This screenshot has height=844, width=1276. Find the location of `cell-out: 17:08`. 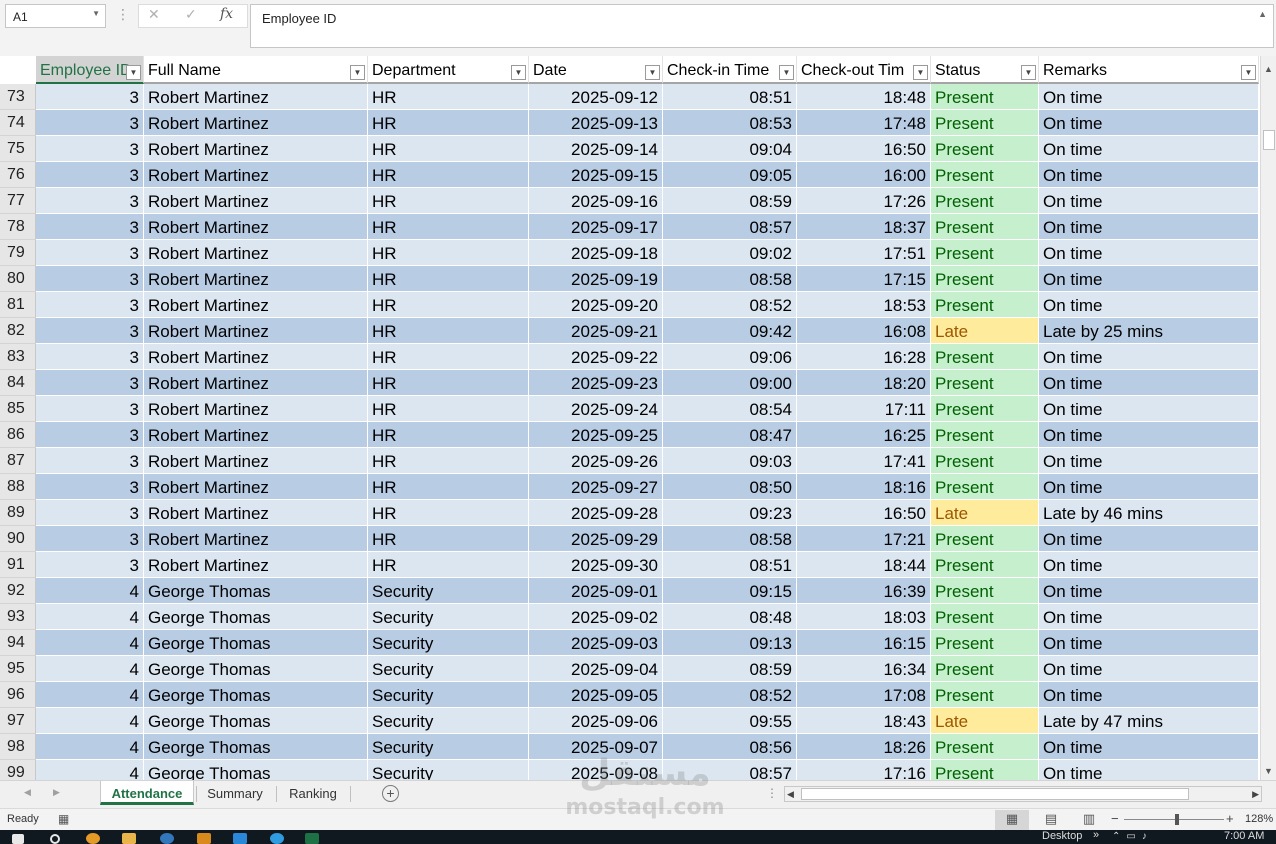

cell-out: 17:08 is located at coordinates (864, 695).